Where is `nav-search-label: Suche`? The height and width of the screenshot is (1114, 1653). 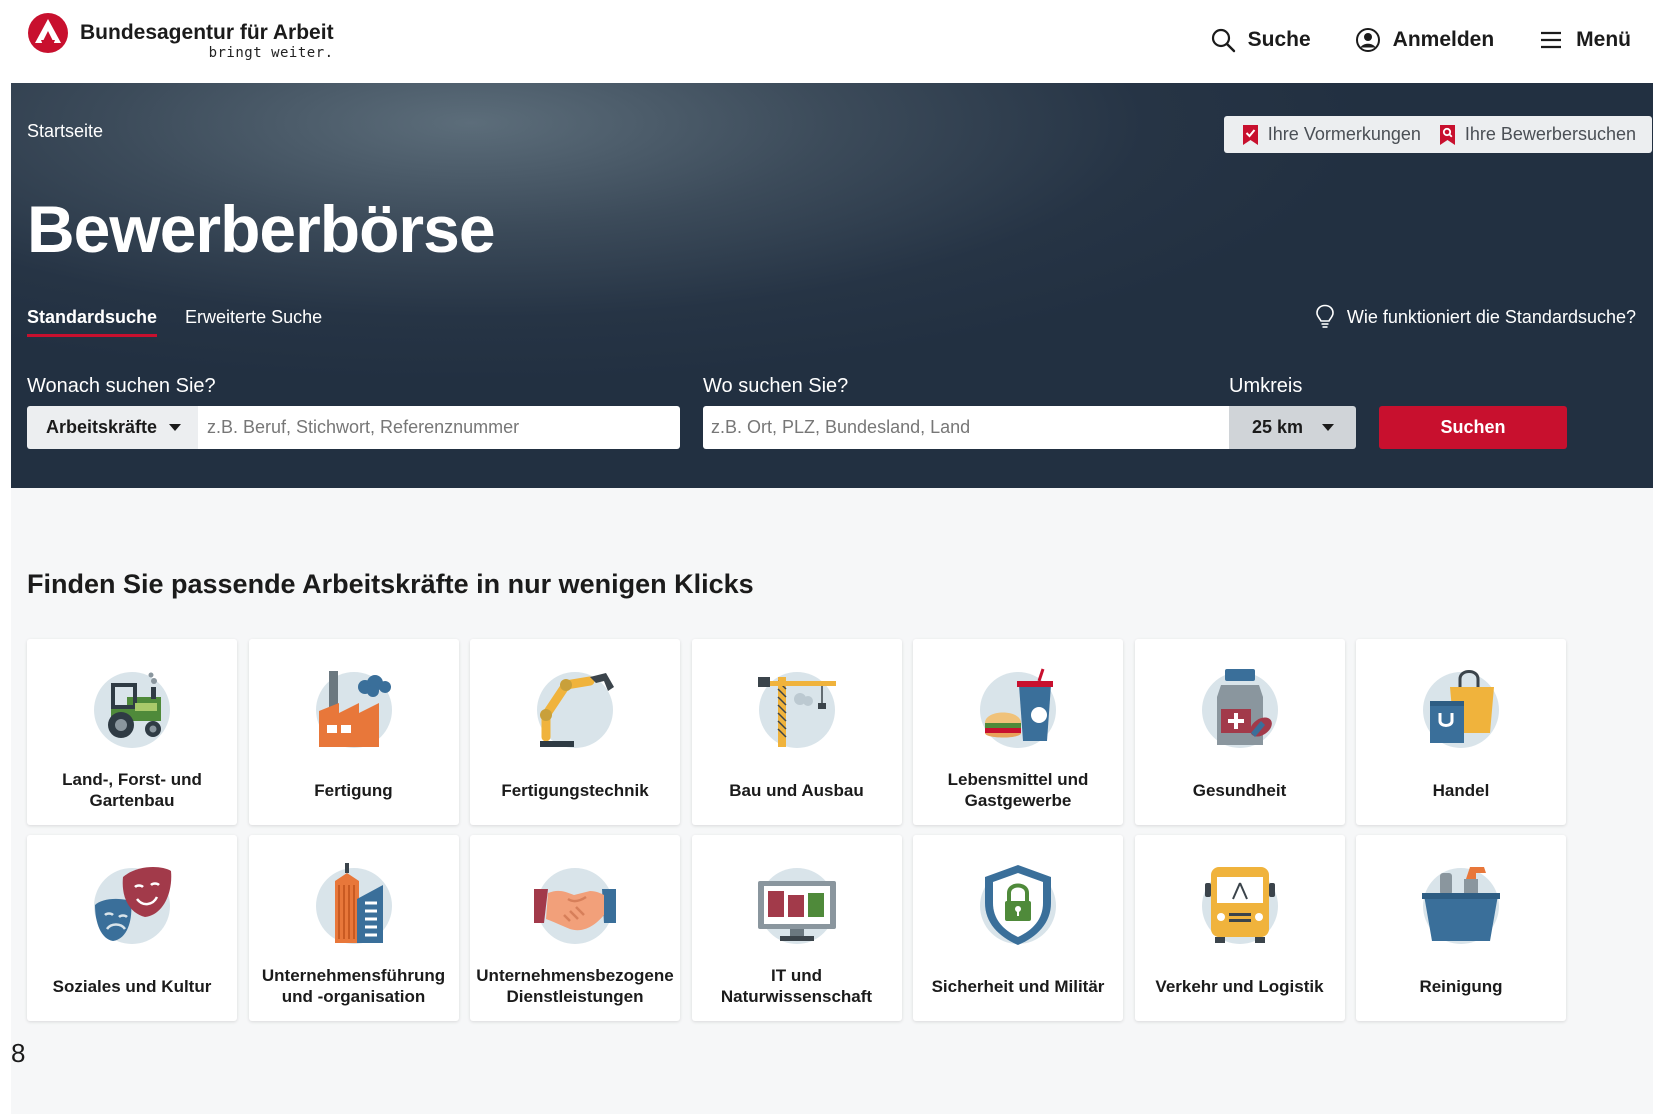
nav-search-label: Suche is located at coordinates (1279, 39).